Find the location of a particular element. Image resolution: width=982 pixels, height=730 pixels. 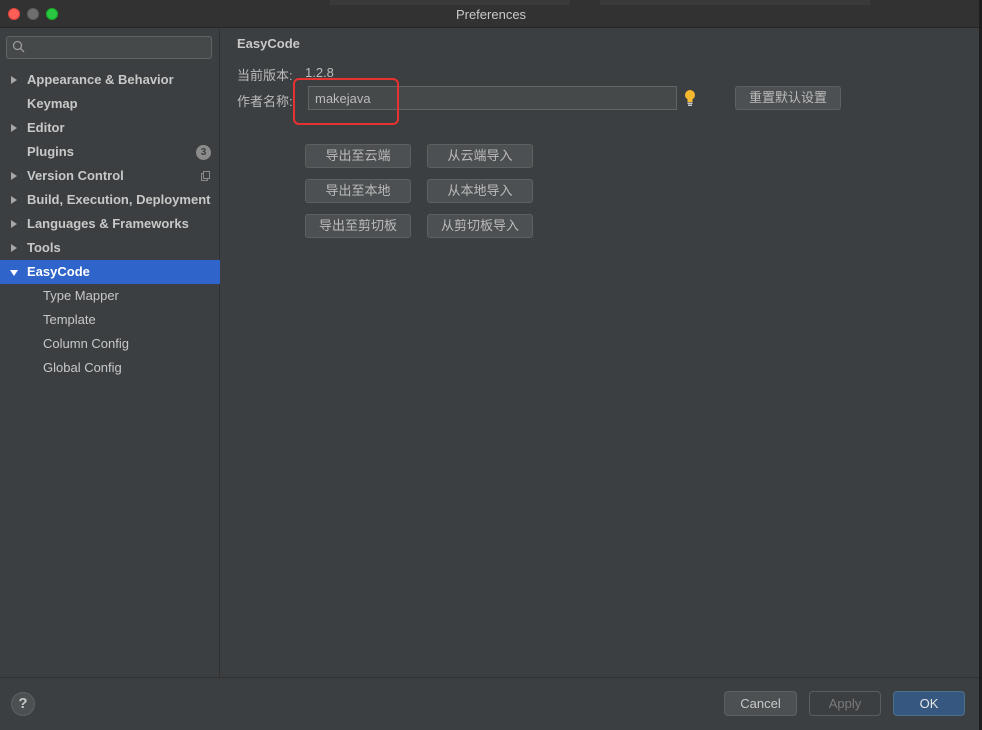

tree-item-type-mapper: Type Mapper is located at coordinates (110, 296).